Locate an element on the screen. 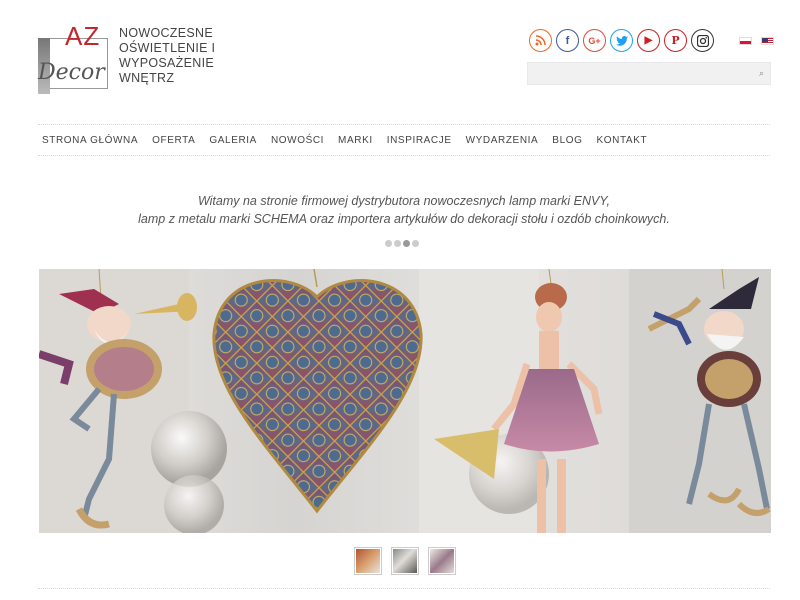 The image size is (800, 600). nav-item-wydarzenia: WYDARZENIA is located at coordinates (502, 140).